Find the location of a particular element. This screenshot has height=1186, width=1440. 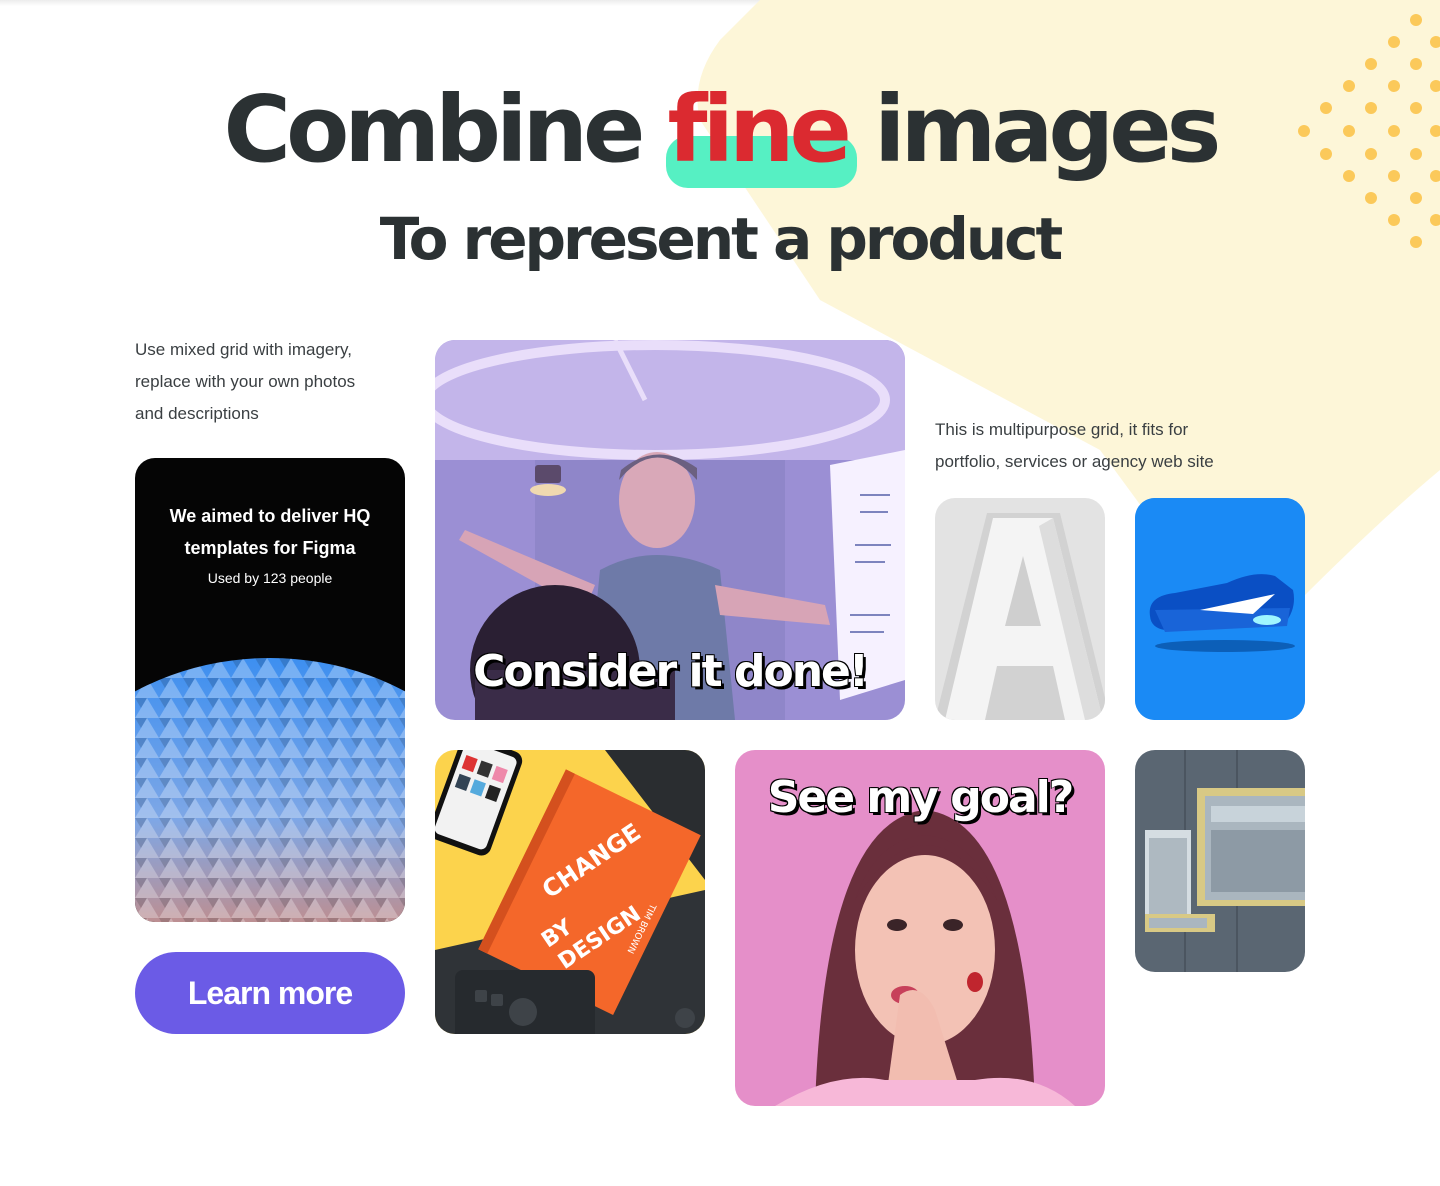

woman-overlay-text: See my goal? is located at coordinates (921, 797).